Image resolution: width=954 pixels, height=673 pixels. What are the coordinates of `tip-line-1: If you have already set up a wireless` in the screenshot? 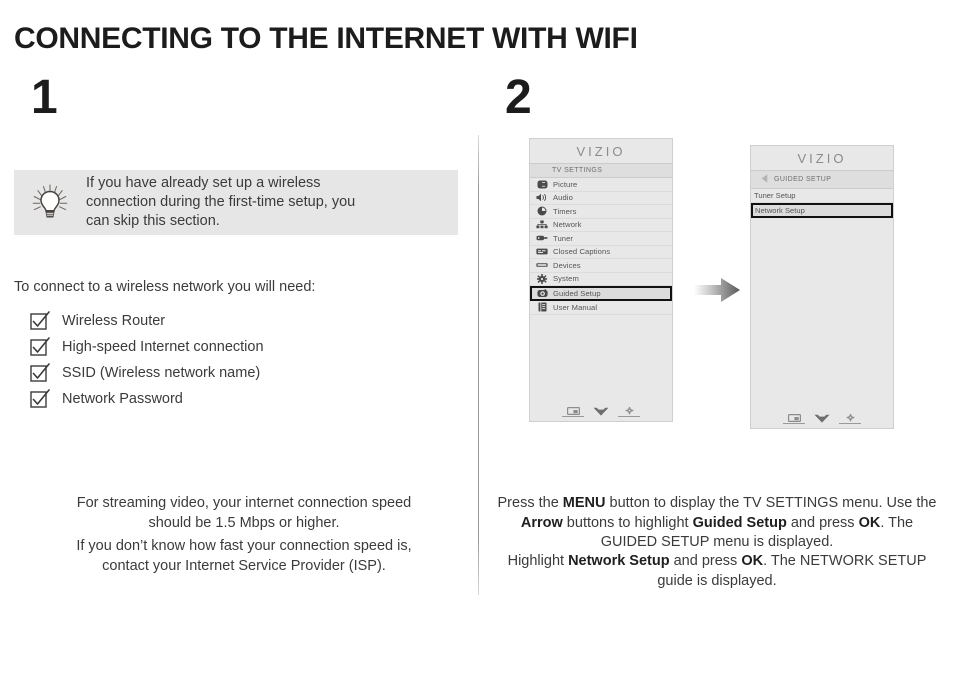 It's located at (203, 183).